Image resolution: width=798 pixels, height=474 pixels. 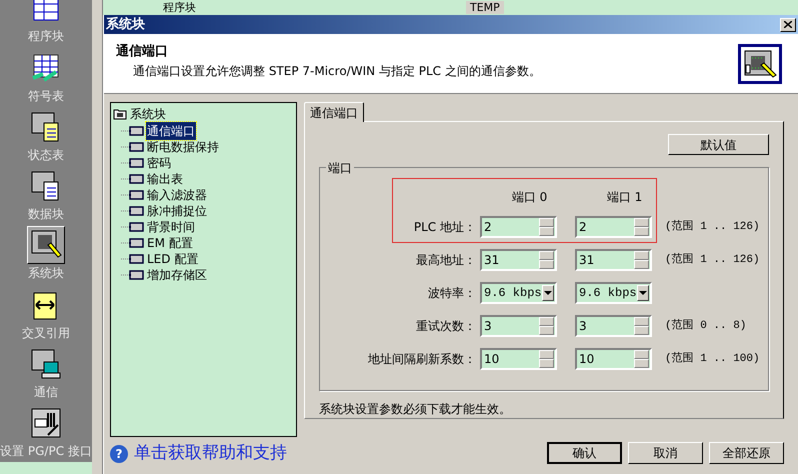 I want to click on tree-item: 断电数据保持, so click(x=183, y=147).